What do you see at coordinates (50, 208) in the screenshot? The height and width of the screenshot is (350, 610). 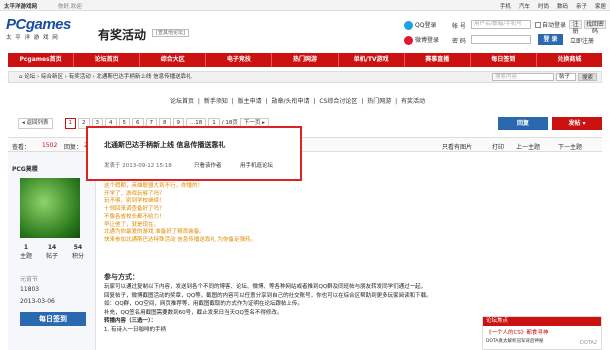 I see `avatar` at bounding box center [50, 208].